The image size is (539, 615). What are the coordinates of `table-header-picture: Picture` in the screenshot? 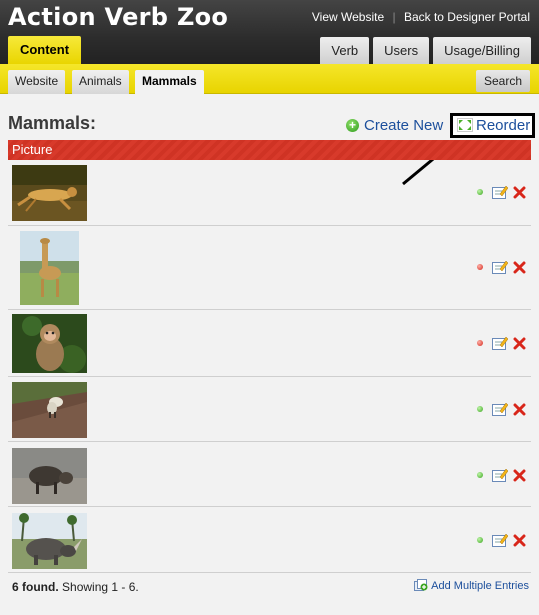 It's located at (269, 150).